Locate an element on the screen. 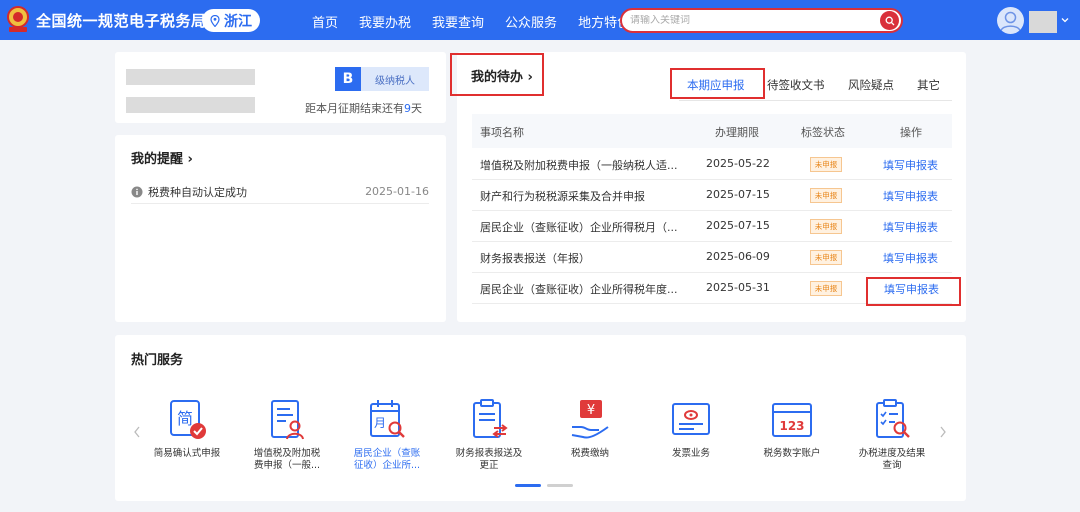  reminder-text: 税费种自动认定成功 is located at coordinates (197, 192).